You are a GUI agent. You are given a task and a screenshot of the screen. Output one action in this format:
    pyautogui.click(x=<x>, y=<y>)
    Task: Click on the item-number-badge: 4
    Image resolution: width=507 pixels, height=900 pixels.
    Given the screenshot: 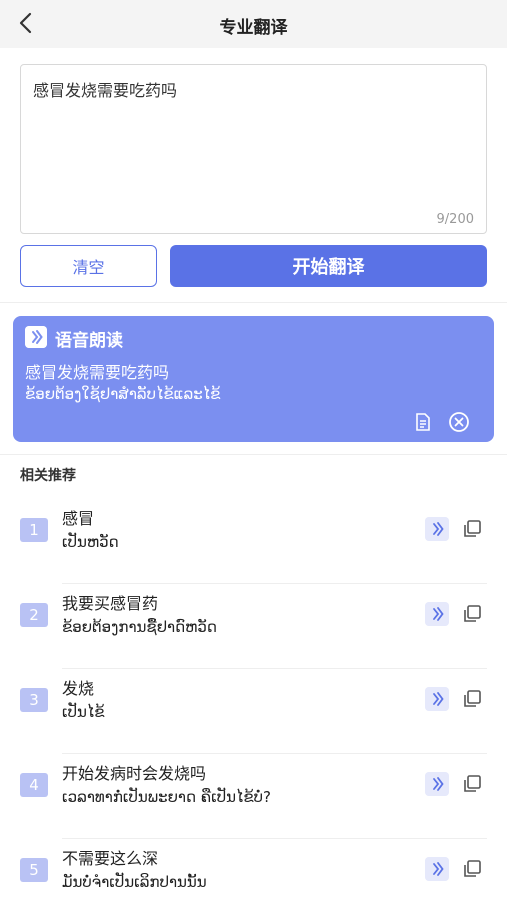 What is the action you would take?
    pyautogui.click(x=34, y=785)
    